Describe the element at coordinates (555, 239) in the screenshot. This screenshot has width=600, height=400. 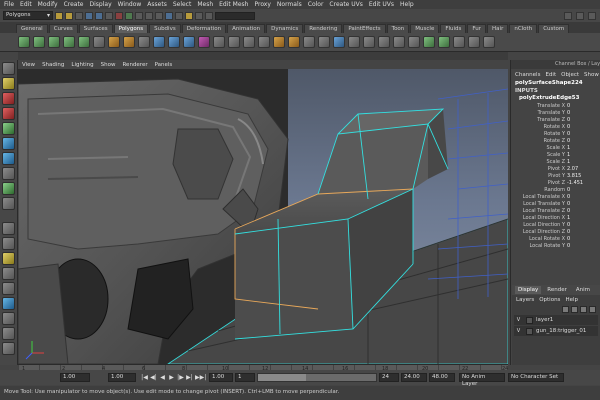
I see `channel-attribute-row: Local Rotate X0` at that location.